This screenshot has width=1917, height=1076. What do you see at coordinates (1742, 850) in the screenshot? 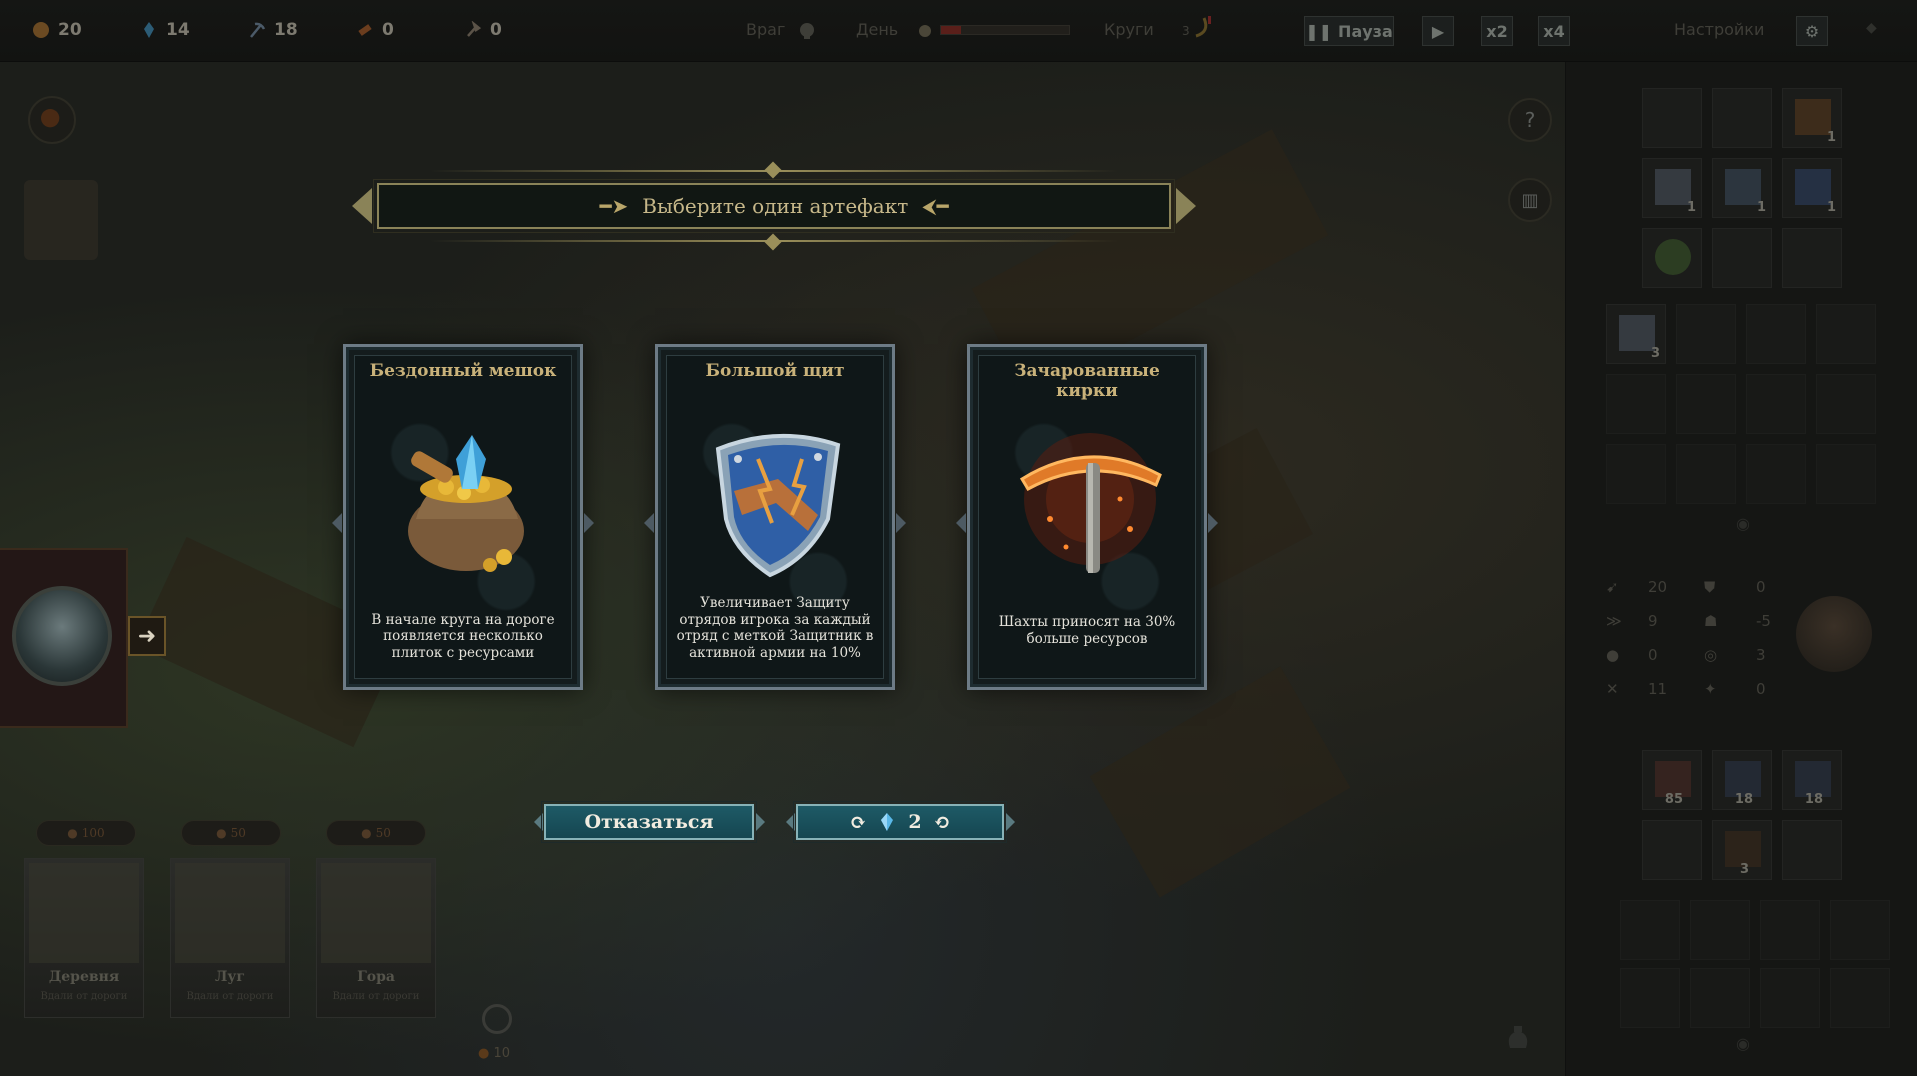
I see `unit-slot: 3` at bounding box center [1742, 850].